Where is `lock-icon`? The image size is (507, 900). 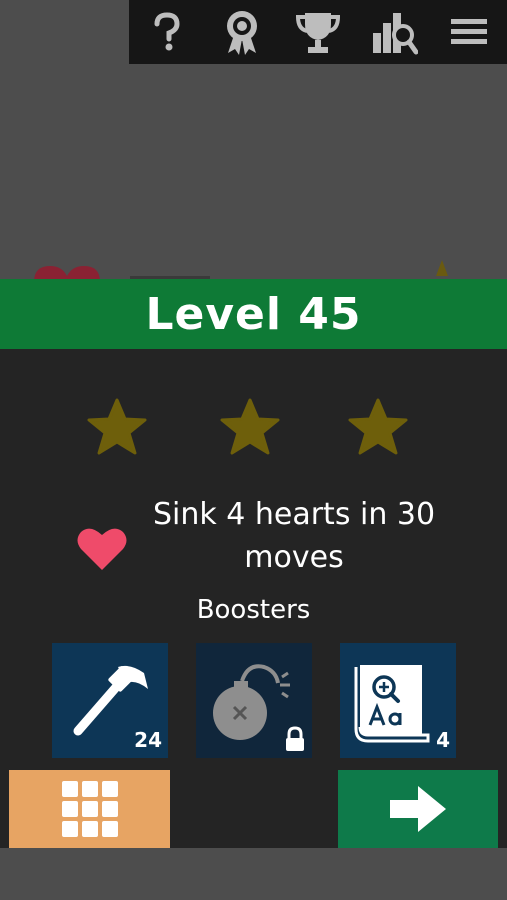
lock-icon is located at coordinates (295, 738).